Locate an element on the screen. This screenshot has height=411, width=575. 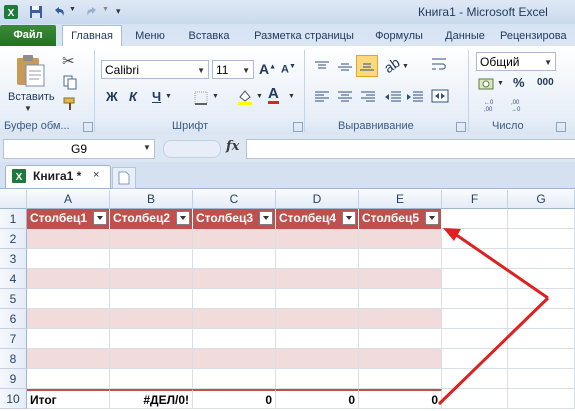
column-header: A is located at coordinates (68, 199).